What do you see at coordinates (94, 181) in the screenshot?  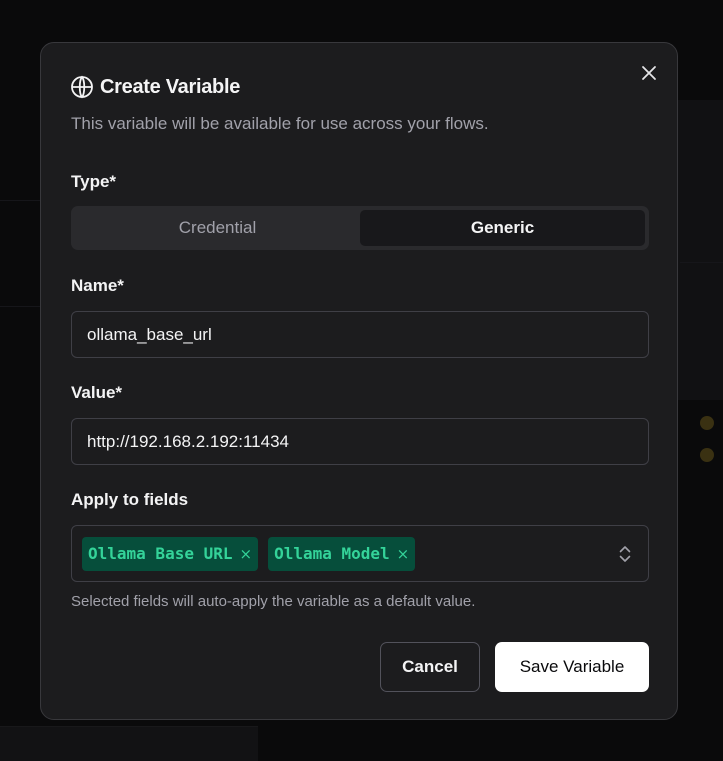 I see `type-label: Type*` at bounding box center [94, 181].